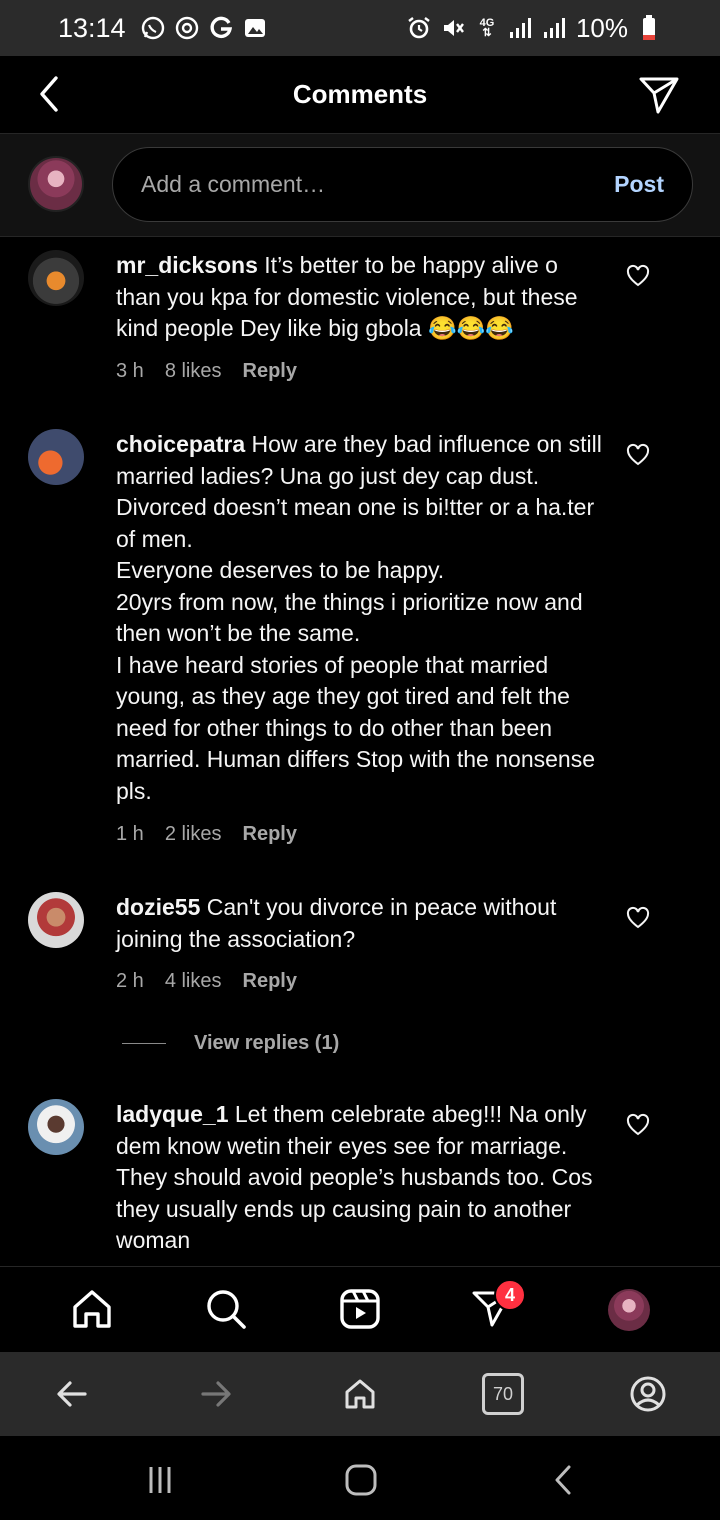  I want to click on comment-input: Add a comment… Post, so click(402, 184).